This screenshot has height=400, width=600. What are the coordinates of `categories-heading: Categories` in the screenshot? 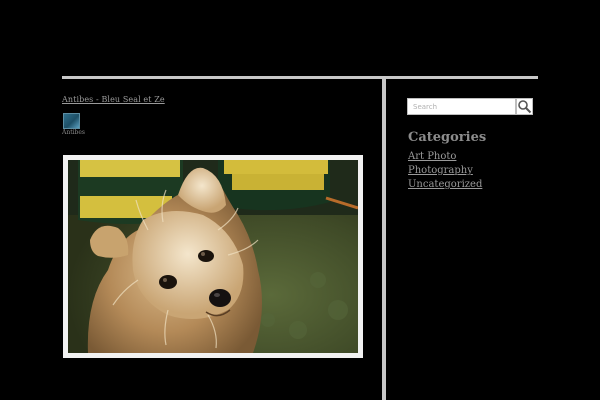 It's located at (447, 137).